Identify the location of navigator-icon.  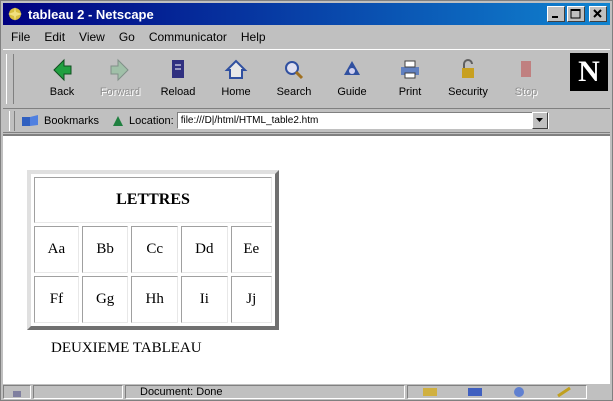
(430, 392).